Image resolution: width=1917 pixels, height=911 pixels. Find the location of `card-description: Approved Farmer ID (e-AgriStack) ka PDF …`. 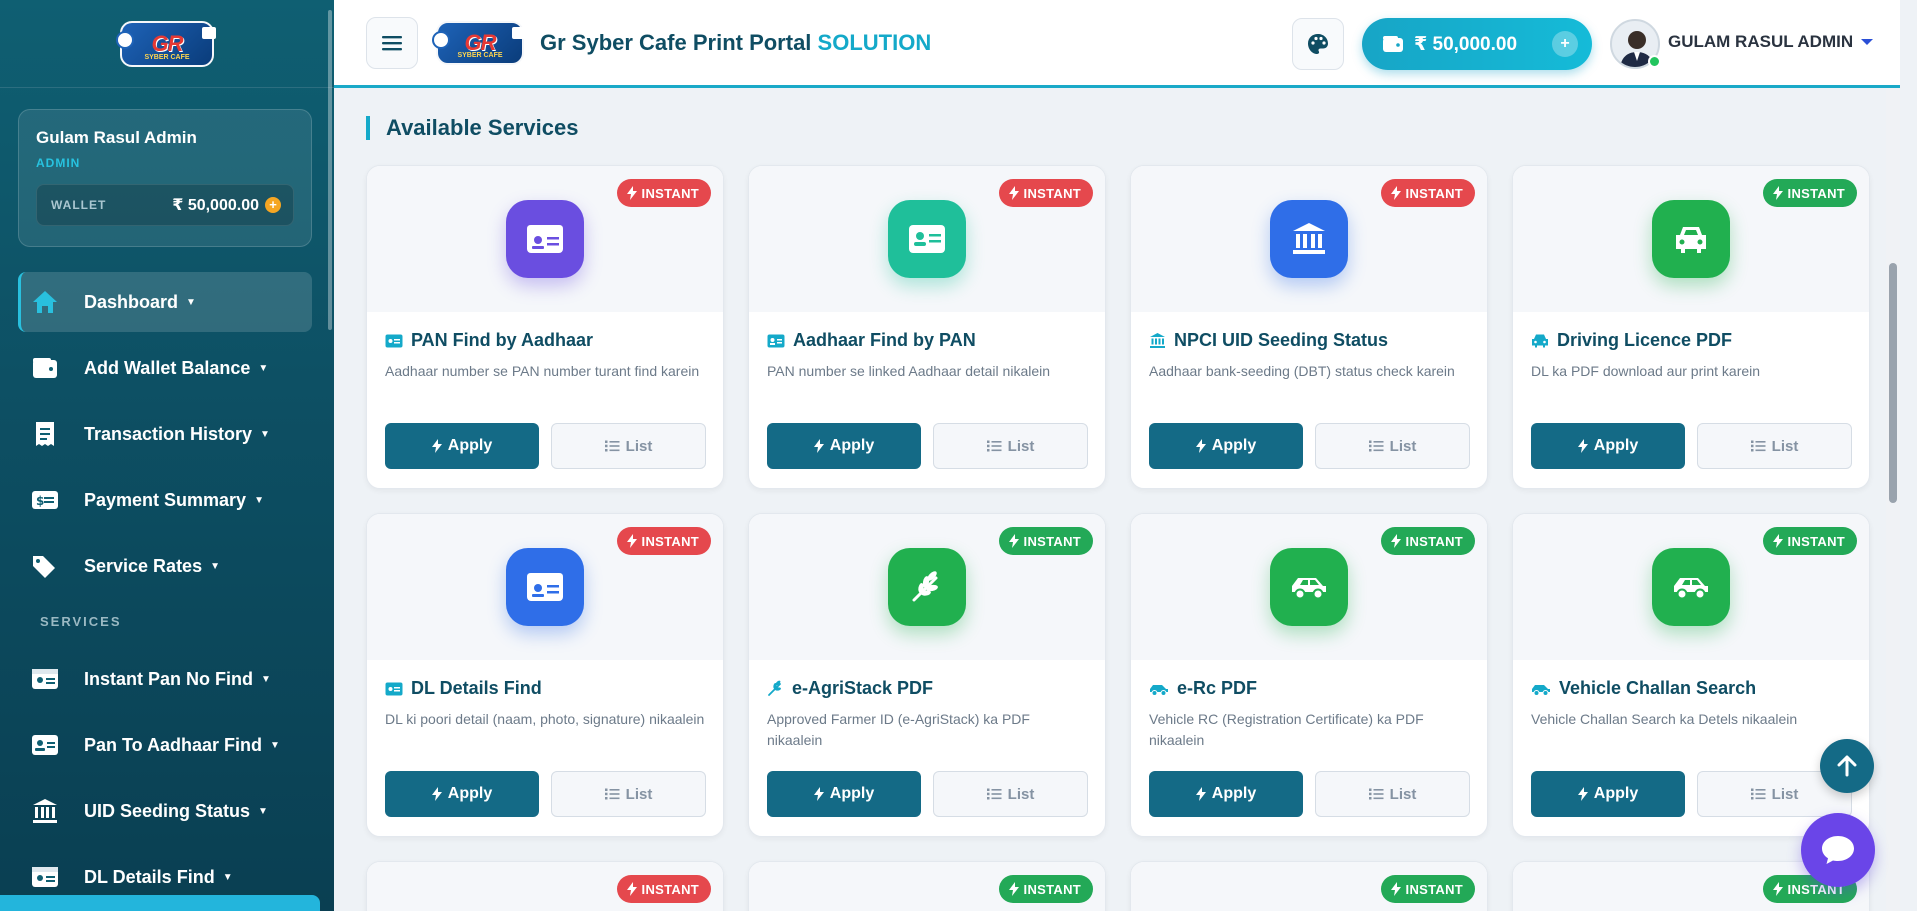

card-description: Approved Farmer ID (e-AgriStack) ka PDF … is located at coordinates (898, 729).